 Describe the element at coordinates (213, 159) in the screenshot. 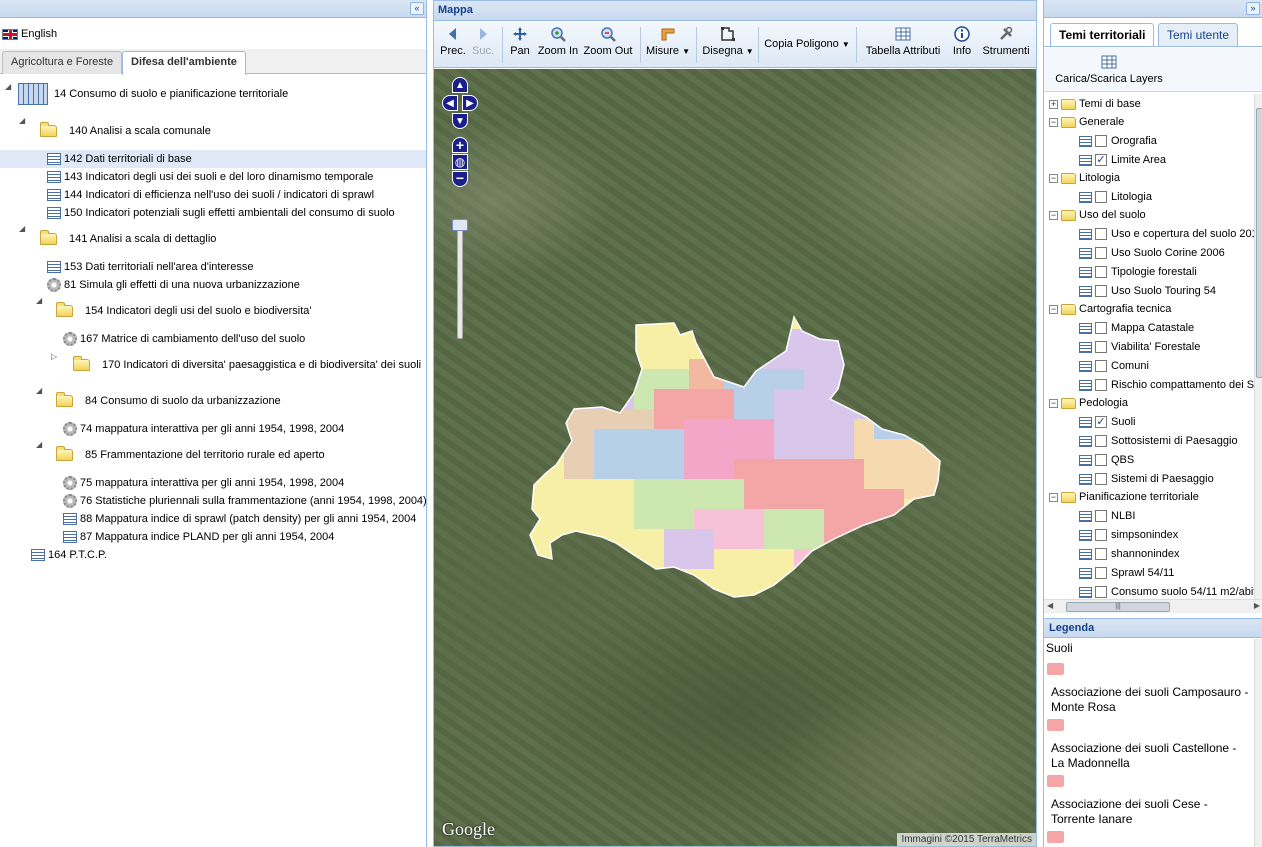

I see `tree-node-142: 142 Dati territoriali di base` at that location.